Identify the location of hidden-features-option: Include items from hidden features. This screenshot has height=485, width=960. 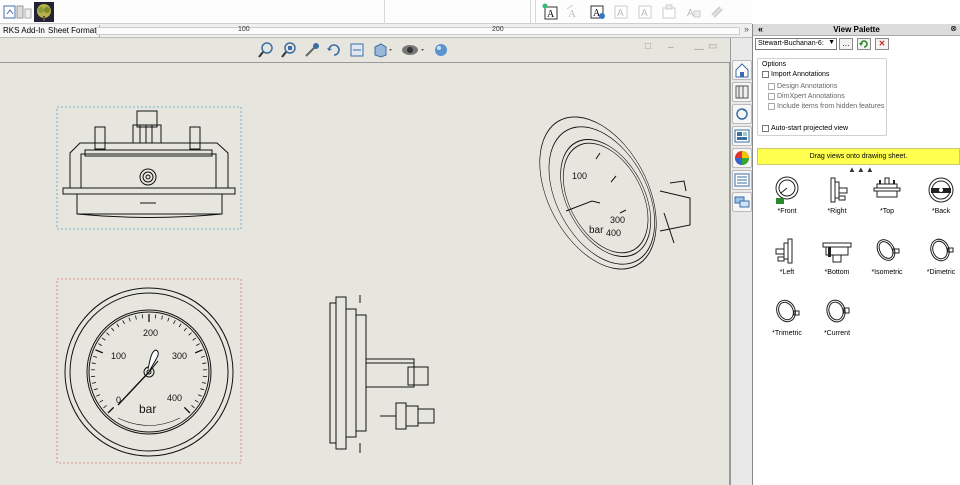
(826, 106).